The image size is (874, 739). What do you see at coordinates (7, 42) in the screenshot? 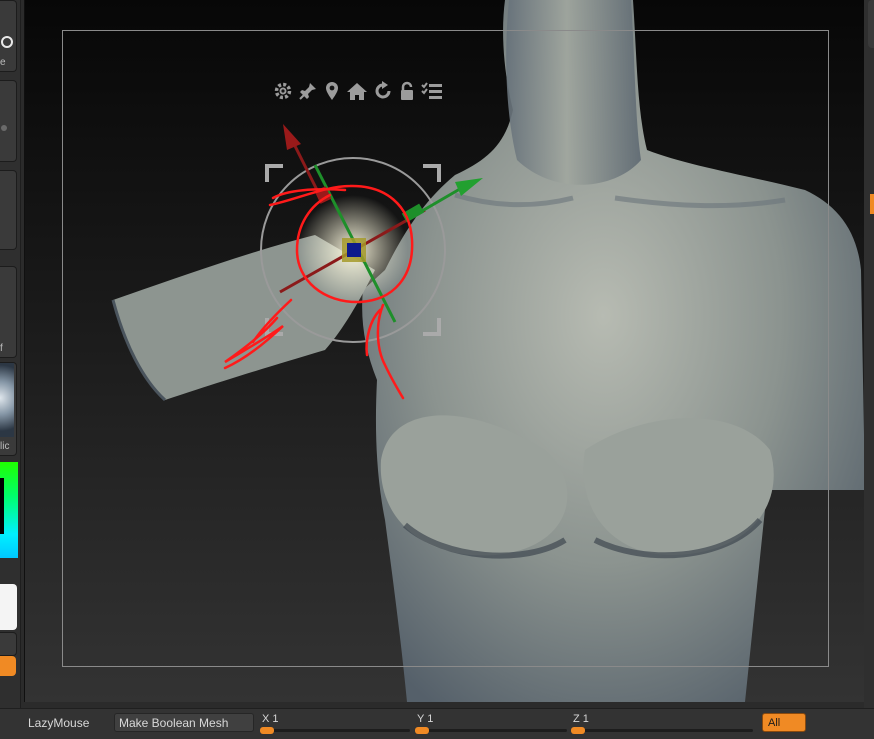
I see `circle-icon` at bounding box center [7, 42].